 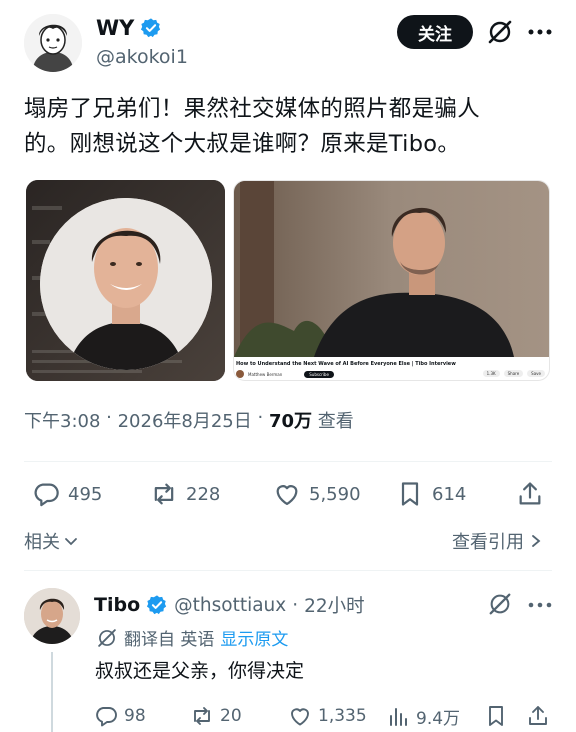 What do you see at coordinates (285, 374) in the screenshot?
I see `video-channel-row: Matthew Berman Subscribe` at bounding box center [285, 374].